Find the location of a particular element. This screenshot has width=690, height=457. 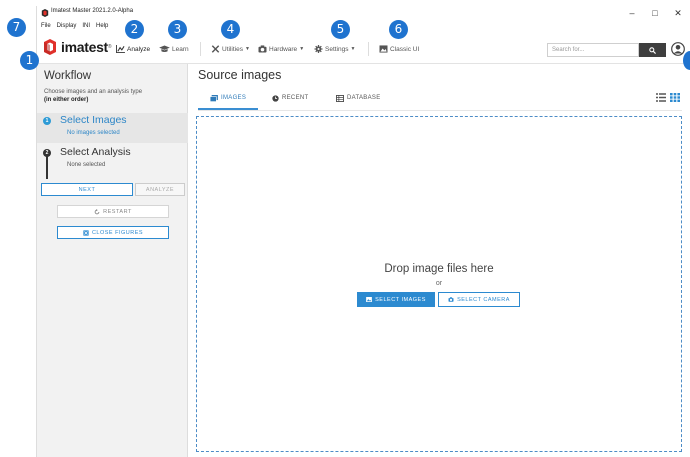

close-figures-label: CLOSE FIGURES is located at coordinates (117, 232).